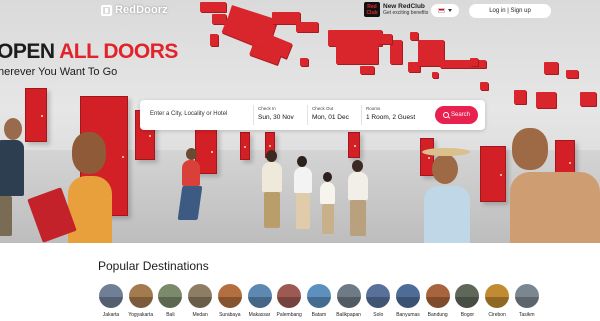 This screenshot has width=600, height=321. I want to click on headline-accent: ALL DOORS, so click(118, 51).